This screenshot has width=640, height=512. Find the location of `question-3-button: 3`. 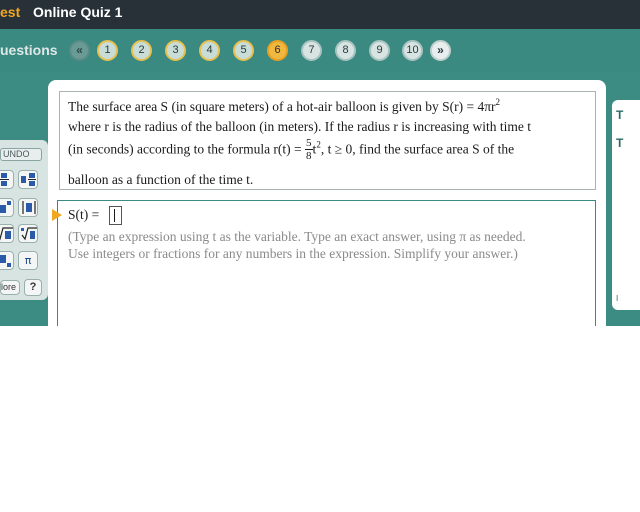

question-3-button: 3 is located at coordinates (175, 50).